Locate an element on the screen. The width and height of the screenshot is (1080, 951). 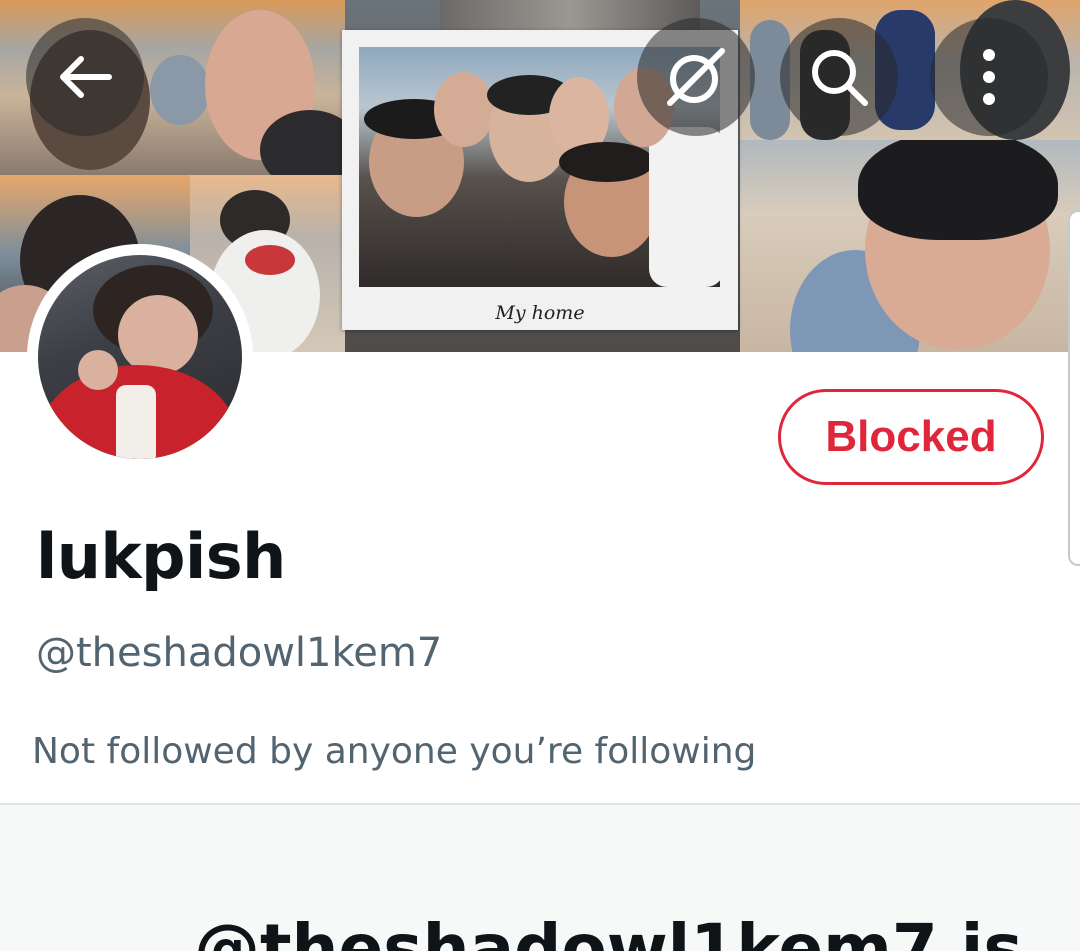
grok-icon is located at coordinates (696, 77).